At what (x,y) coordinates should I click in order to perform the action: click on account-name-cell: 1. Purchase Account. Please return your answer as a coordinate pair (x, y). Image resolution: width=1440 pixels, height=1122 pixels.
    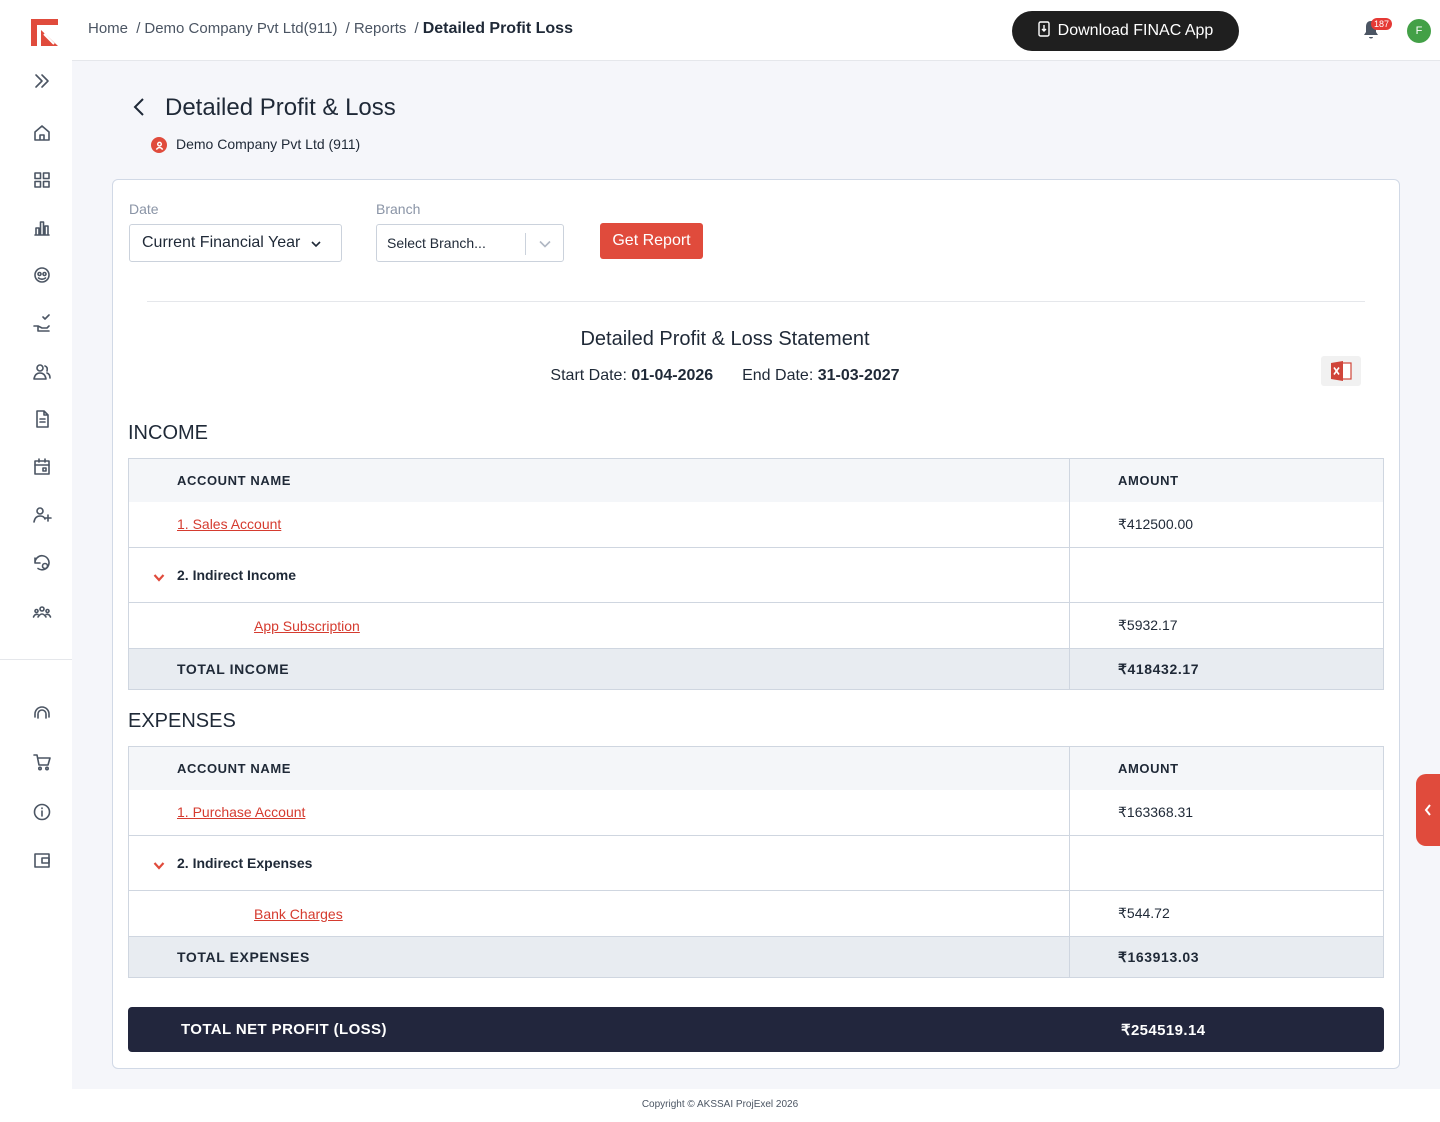
    Looking at the image, I should click on (599, 812).